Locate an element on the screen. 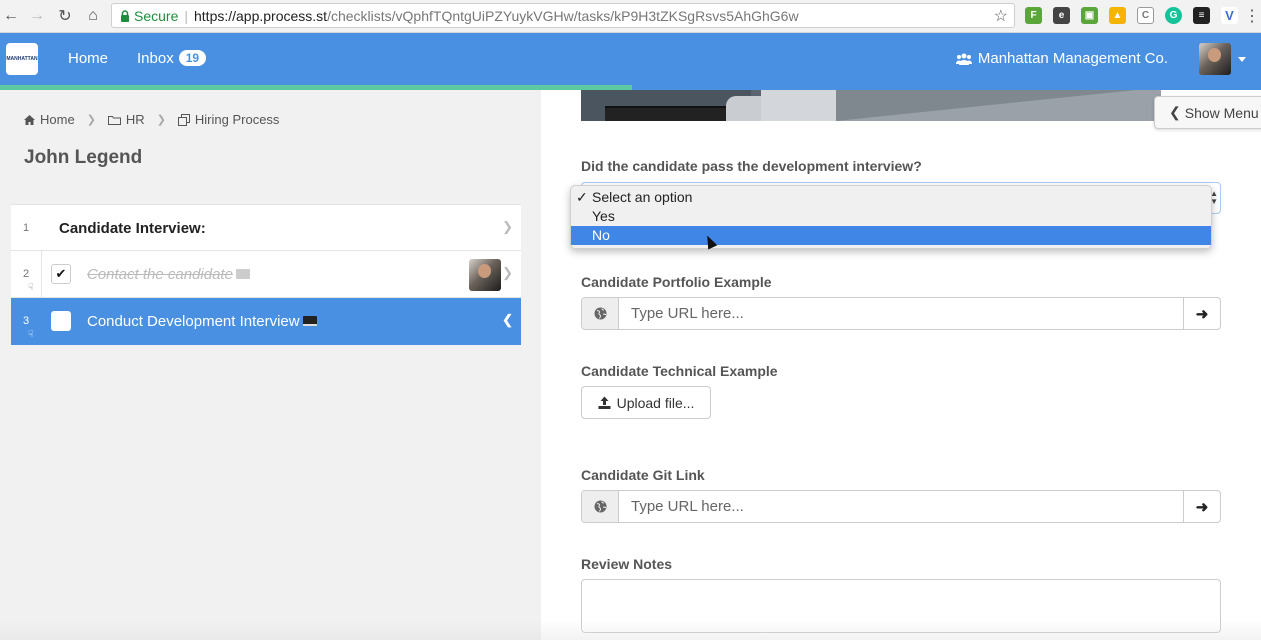 The height and width of the screenshot is (640, 1261). breadcrumb-template-label: Hiring Process is located at coordinates (237, 119).